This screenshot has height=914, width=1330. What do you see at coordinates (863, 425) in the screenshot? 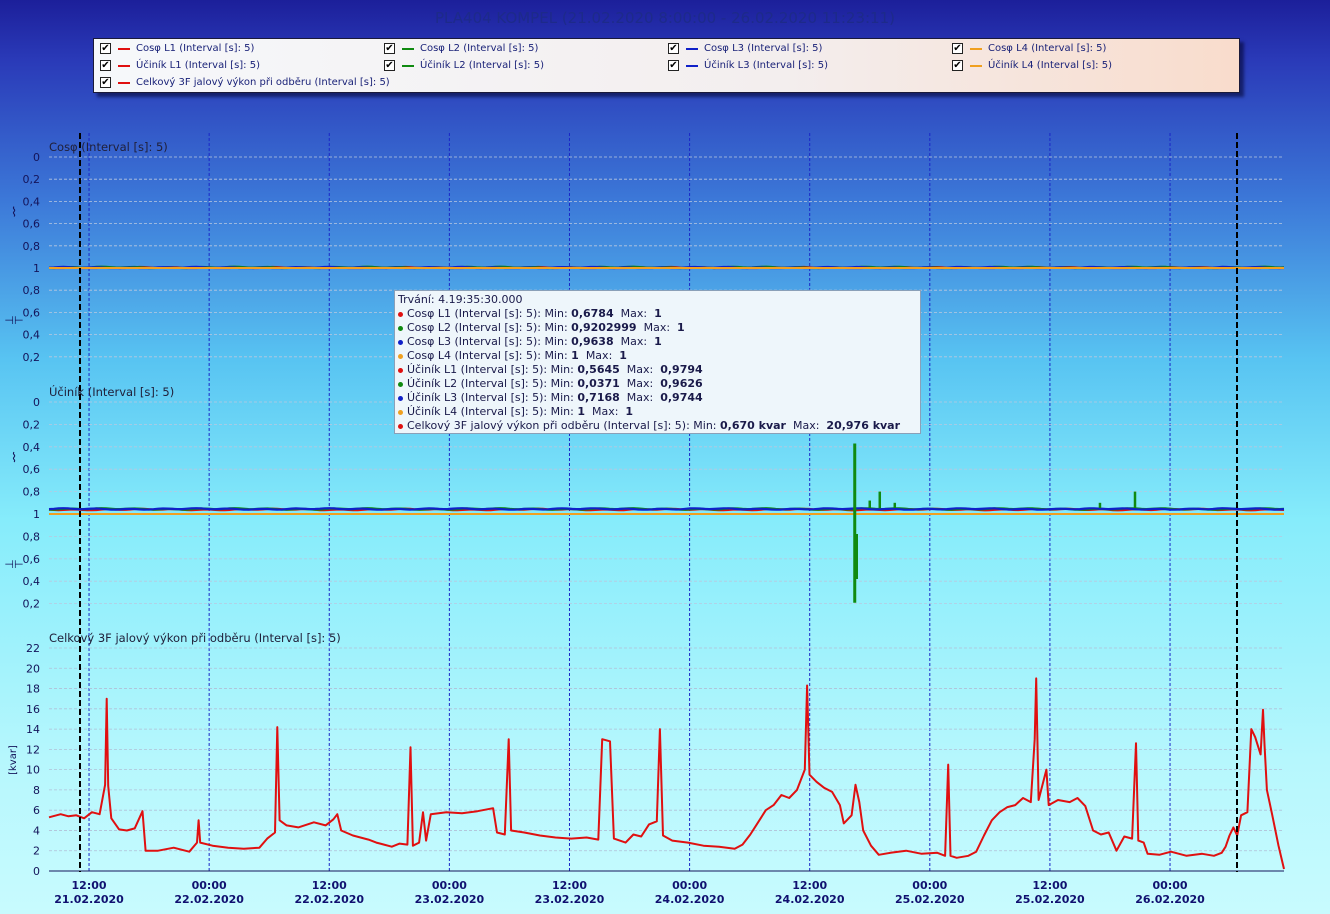
I see `tooltip-max: 20,976 kvar` at bounding box center [863, 425].